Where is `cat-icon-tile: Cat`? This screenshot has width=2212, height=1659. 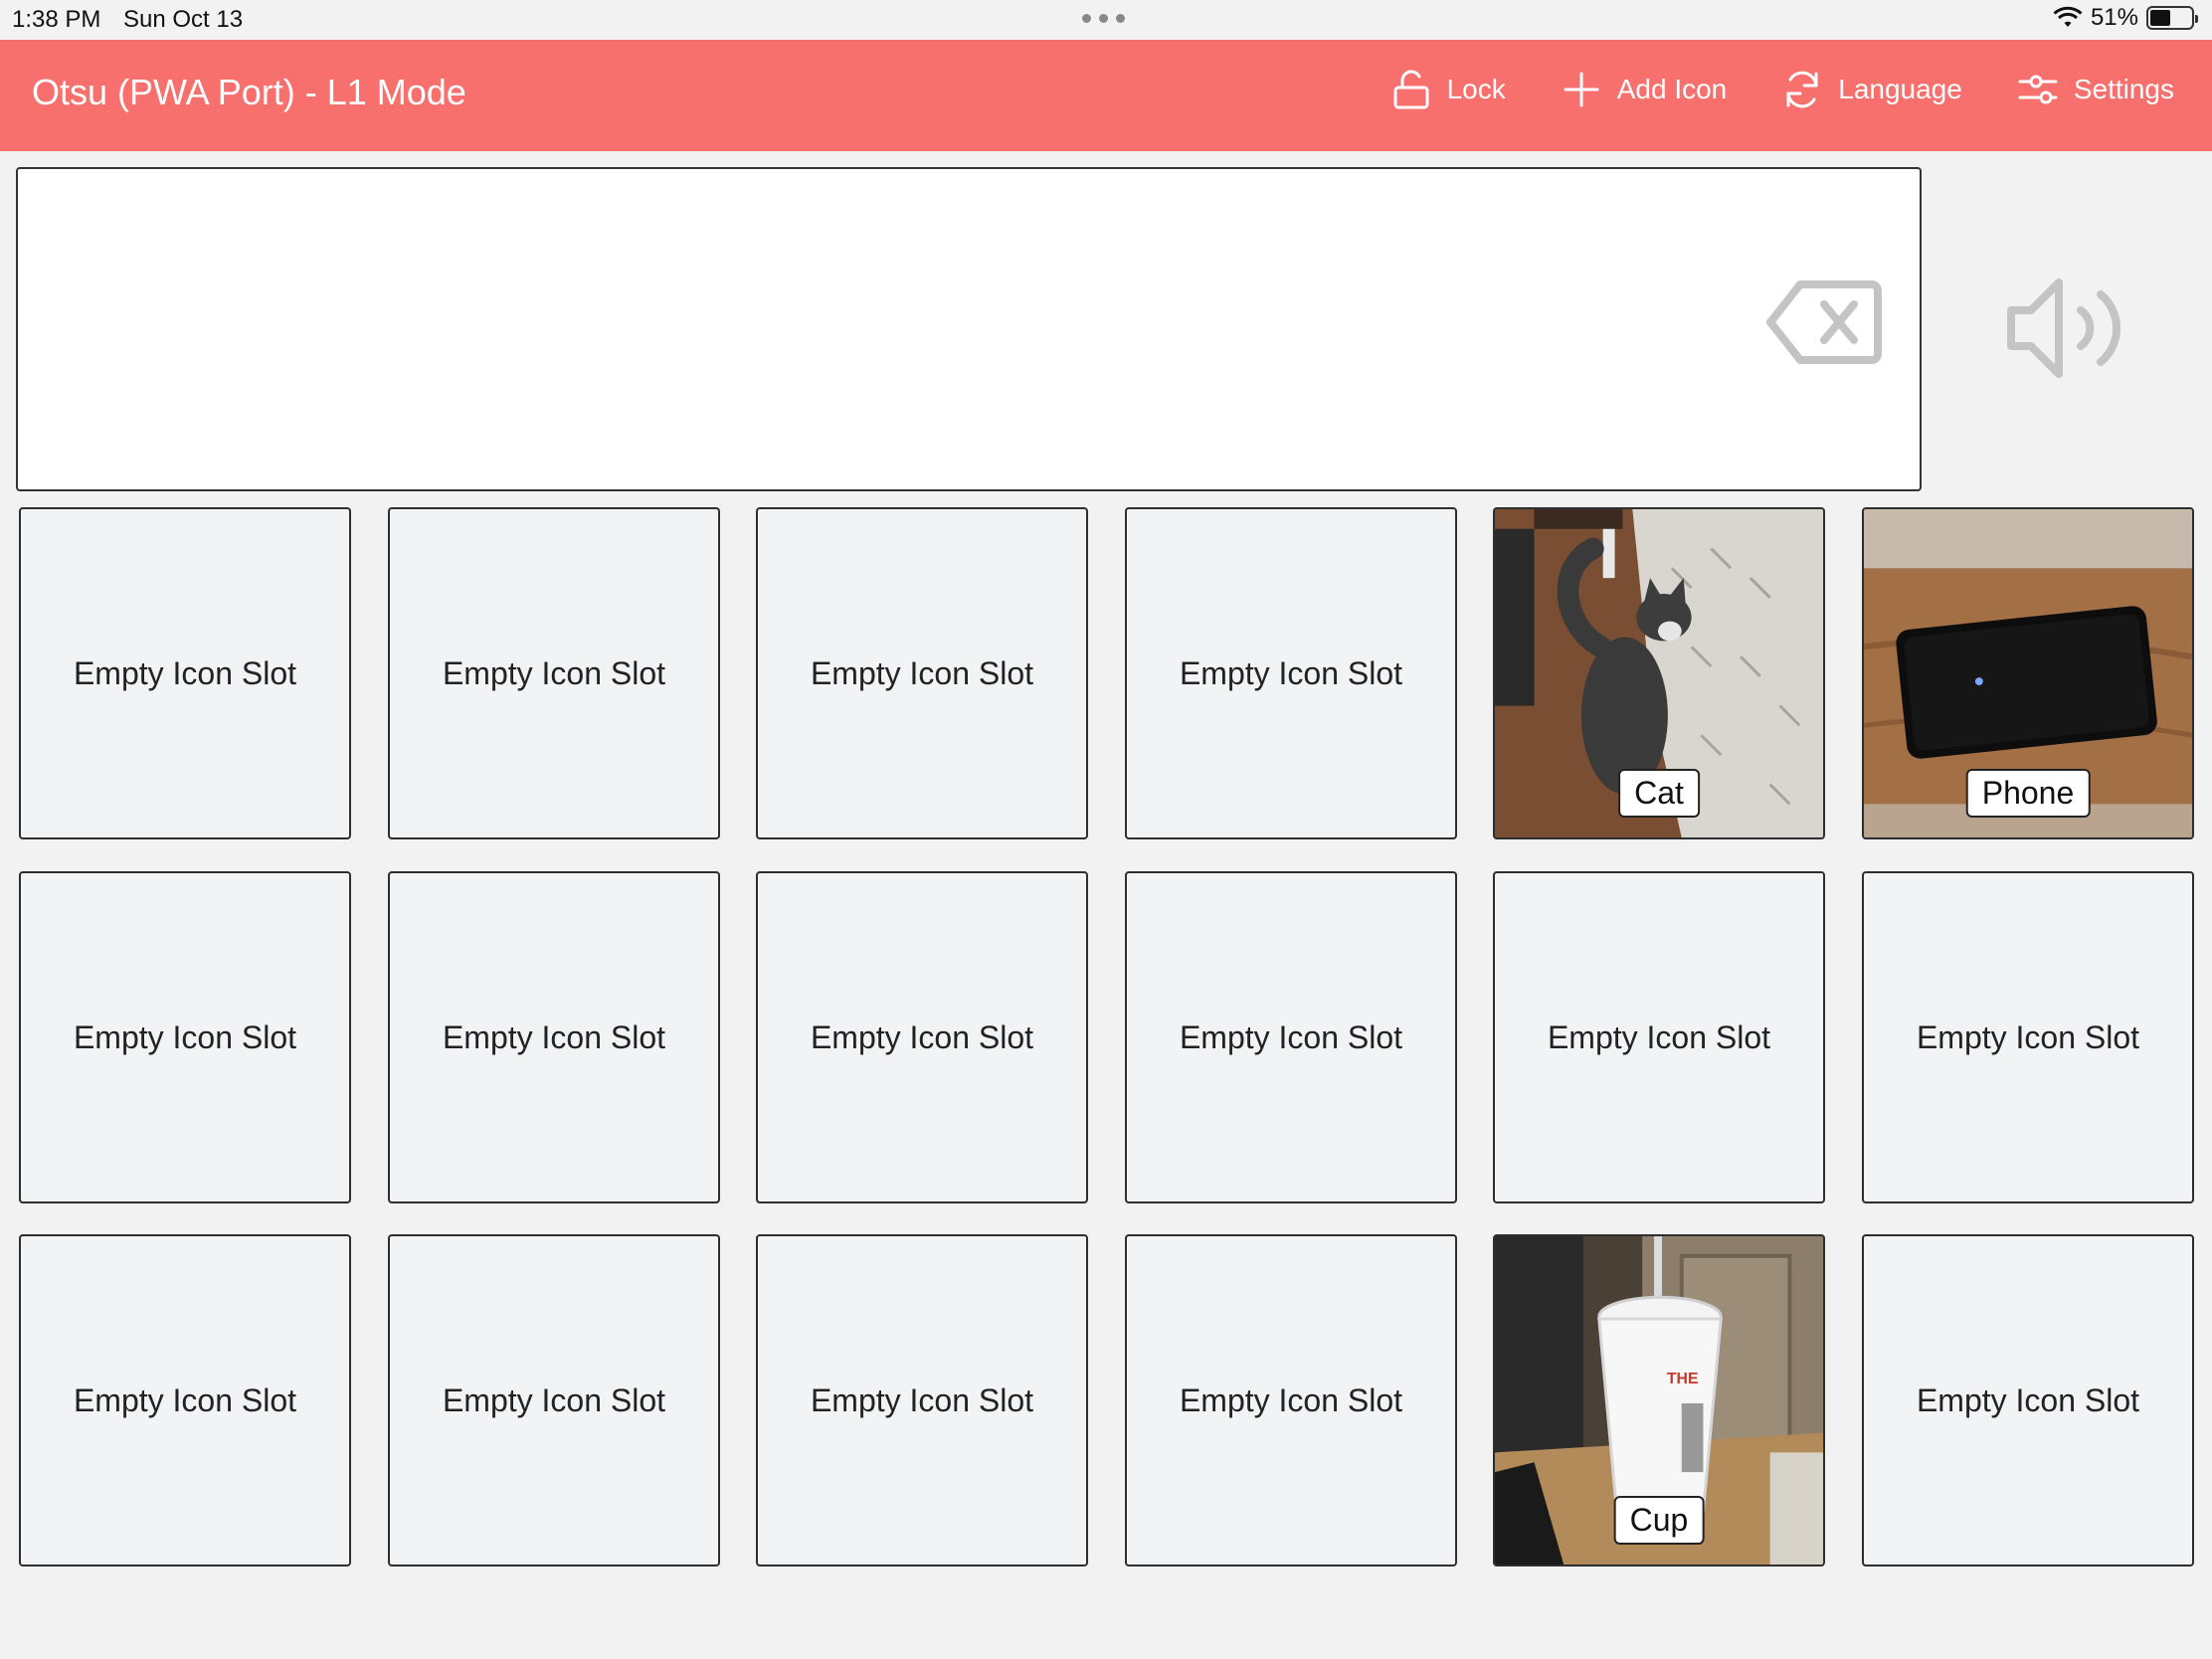
cat-icon-tile: Cat is located at coordinates (1659, 673).